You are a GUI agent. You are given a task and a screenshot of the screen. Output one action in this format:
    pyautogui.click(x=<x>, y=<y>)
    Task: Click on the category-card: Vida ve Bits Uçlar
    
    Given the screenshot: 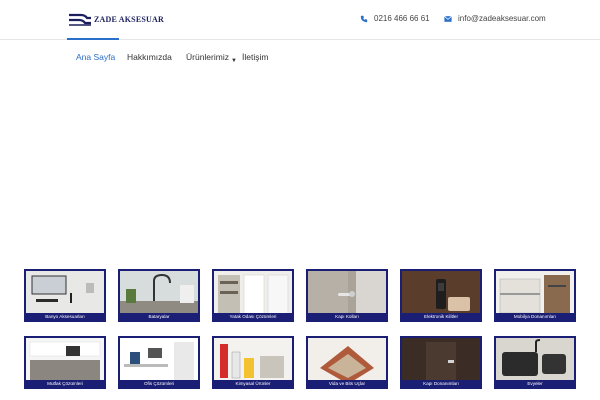 What is the action you would take?
    pyautogui.click(x=347, y=362)
    